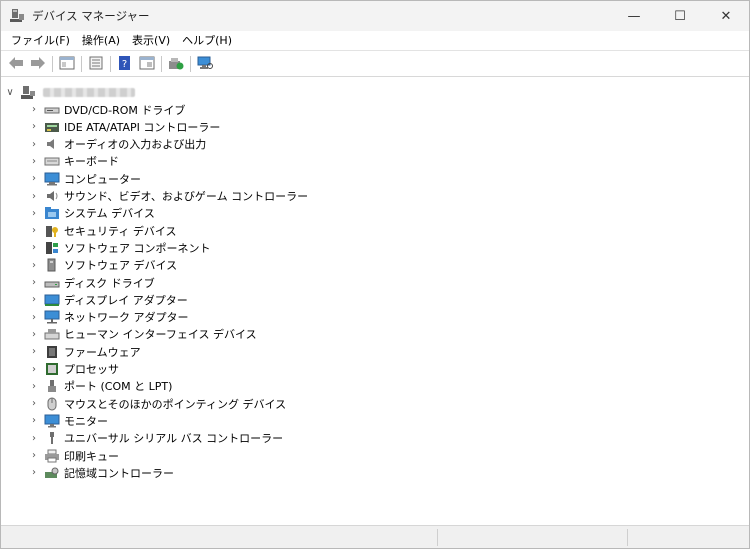 The width and height of the screenshot is (750, 549). Describe the element at coordinates (52, 161) in the screenshot. I see `keyboard-icon` at that location.